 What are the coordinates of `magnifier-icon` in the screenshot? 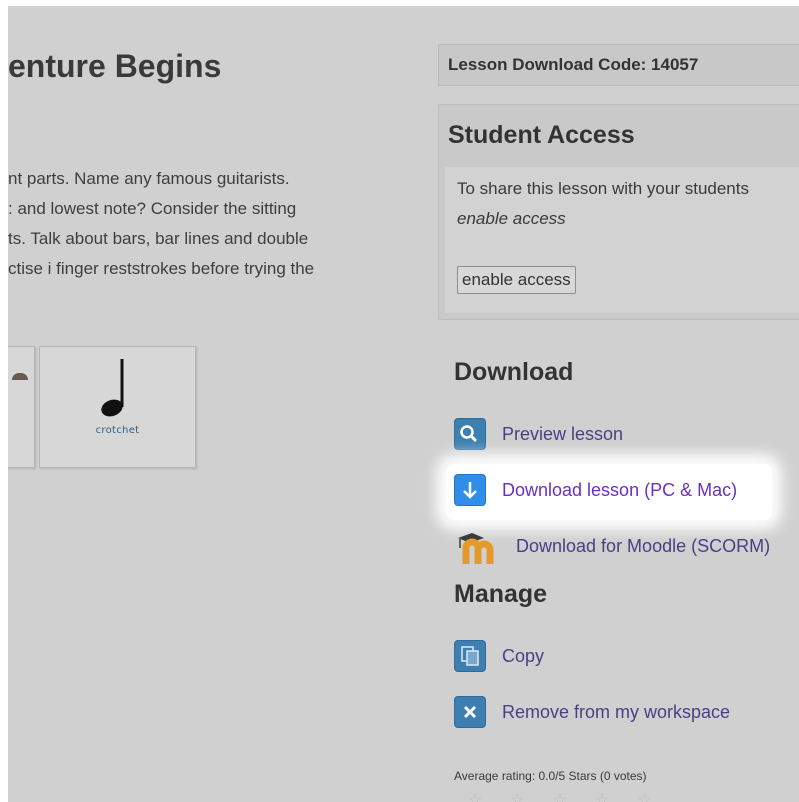 It's located at (470, 434).